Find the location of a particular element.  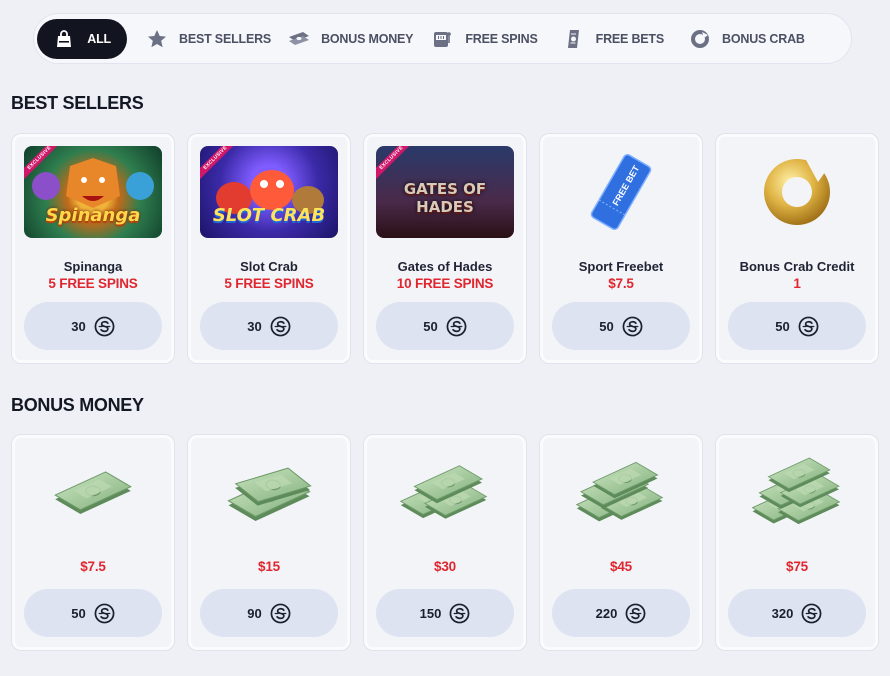

price-value: 220 is located at coordinates (606, 613).